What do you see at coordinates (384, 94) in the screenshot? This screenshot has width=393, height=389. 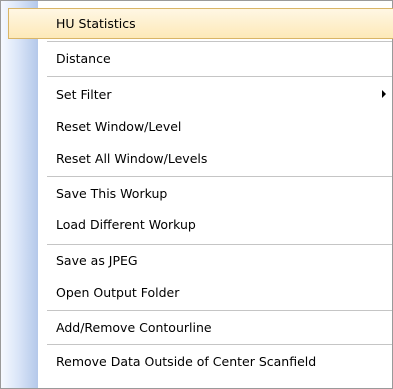 I see `submenu-arrow-icon` at bounding box center [384, 94].